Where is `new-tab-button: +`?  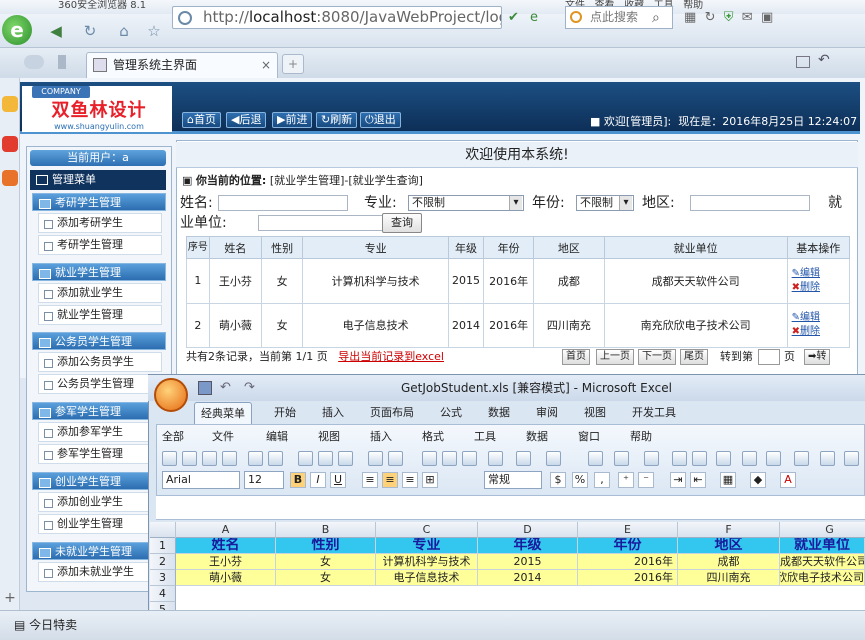
new-tab-button: + is located at coordinates (293, 64).